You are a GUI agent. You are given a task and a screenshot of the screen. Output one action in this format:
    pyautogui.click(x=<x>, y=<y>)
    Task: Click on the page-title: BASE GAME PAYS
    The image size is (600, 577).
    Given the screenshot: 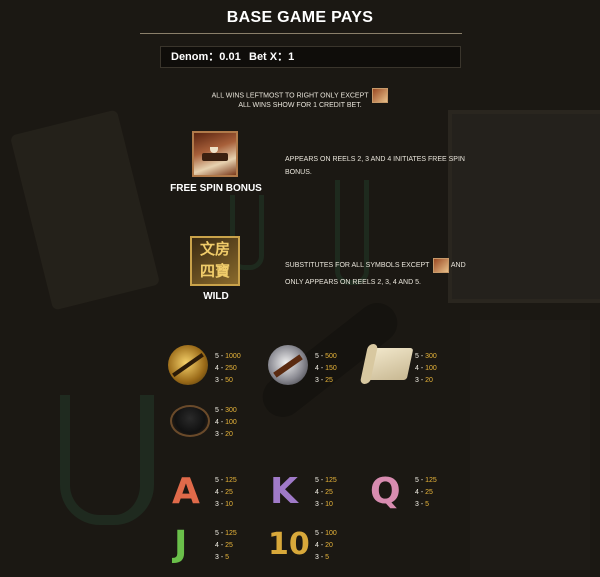 What is the action you would take?
    pyautogui.click(x=300, y=17)
    